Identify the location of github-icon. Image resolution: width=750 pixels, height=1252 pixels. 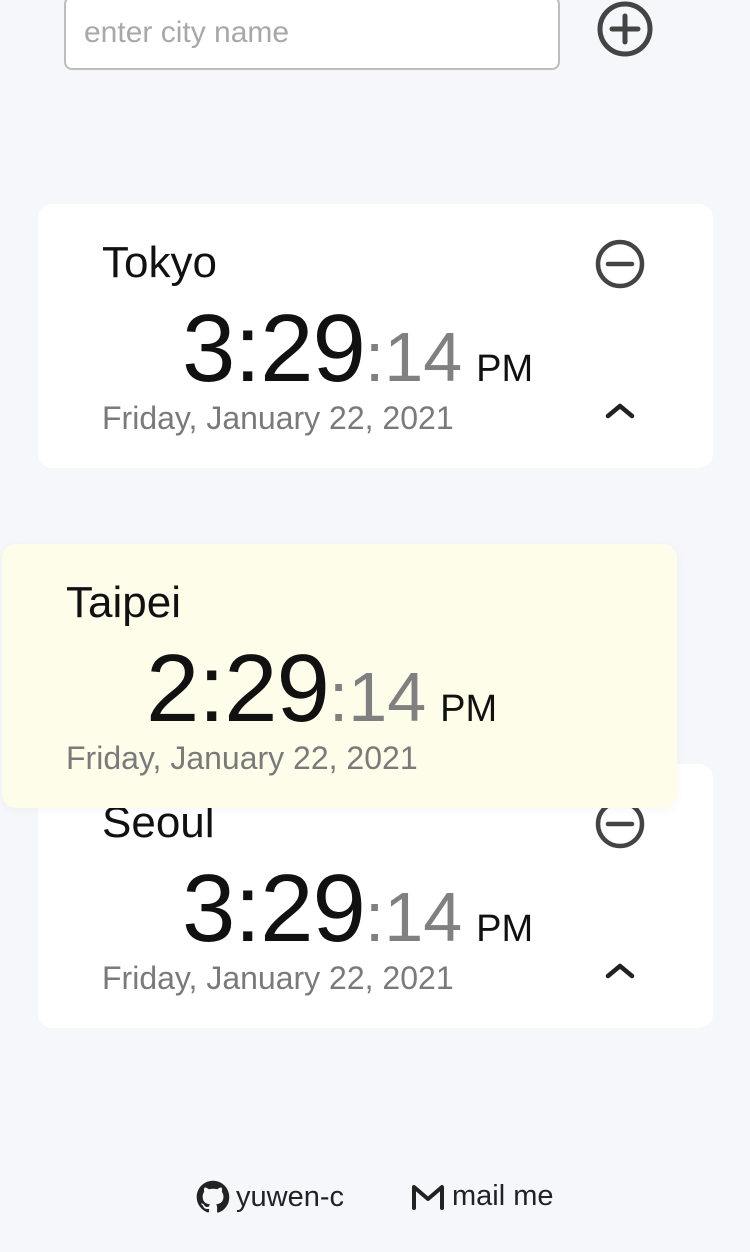
(213, 1196).